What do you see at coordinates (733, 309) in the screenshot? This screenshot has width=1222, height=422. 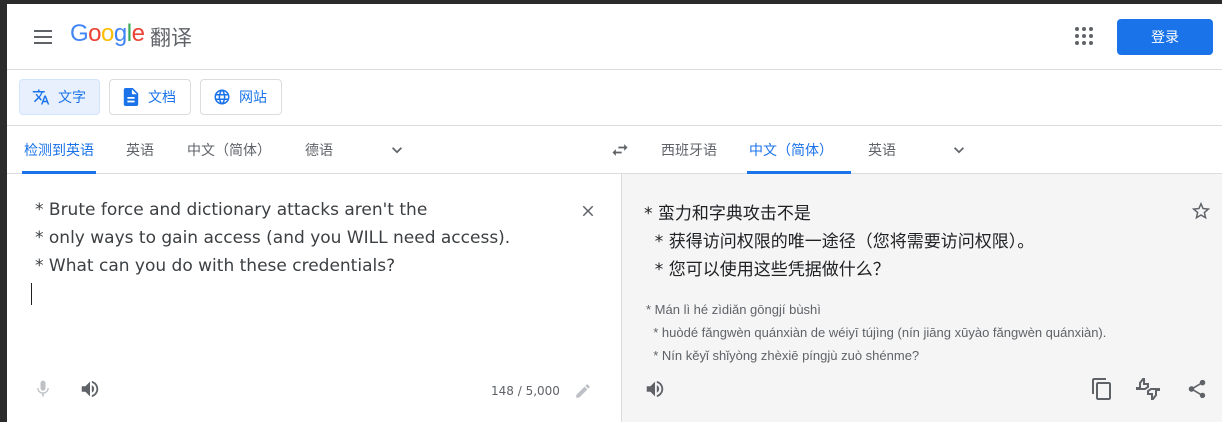 I see `romanization-line: * Mán lì hé zìdiǎn gōngjí bùshì` at bounding box center [733, 309].